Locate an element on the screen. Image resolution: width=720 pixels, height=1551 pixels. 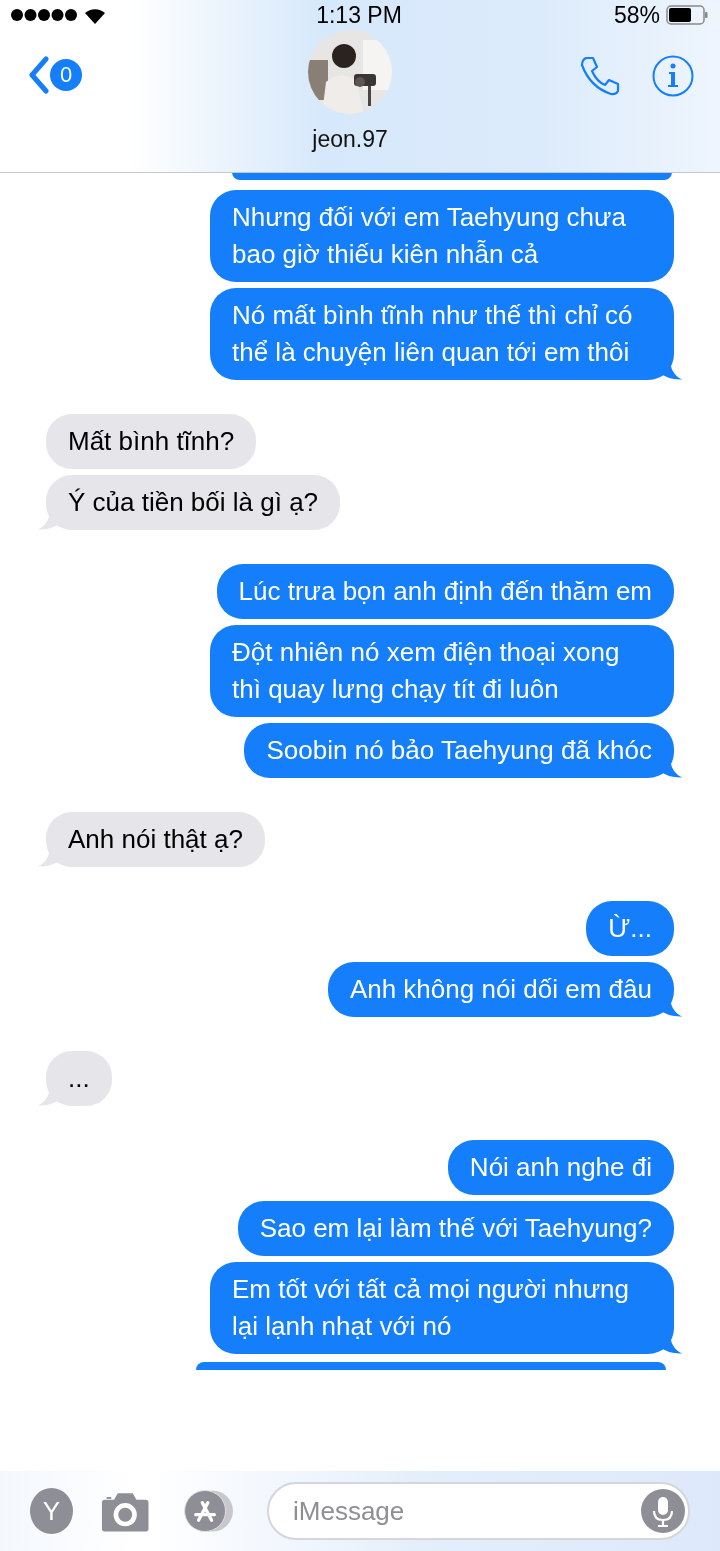
message-input: iMessage is located at coordinates (478, 1511).